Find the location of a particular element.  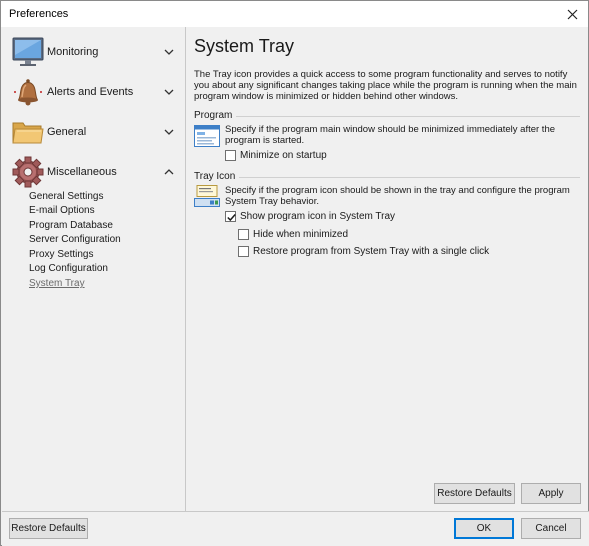

tray-notification-icon is located at coordinates (207, 196).